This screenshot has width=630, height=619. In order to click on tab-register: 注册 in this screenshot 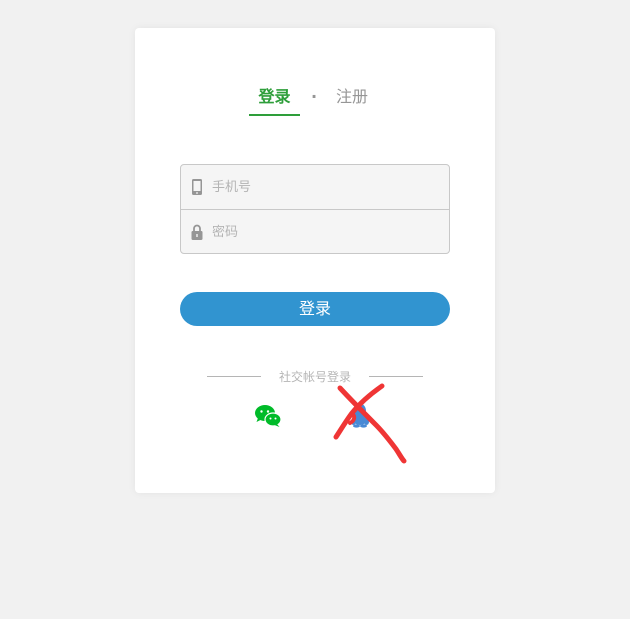, I will do `click(352, 97)`.